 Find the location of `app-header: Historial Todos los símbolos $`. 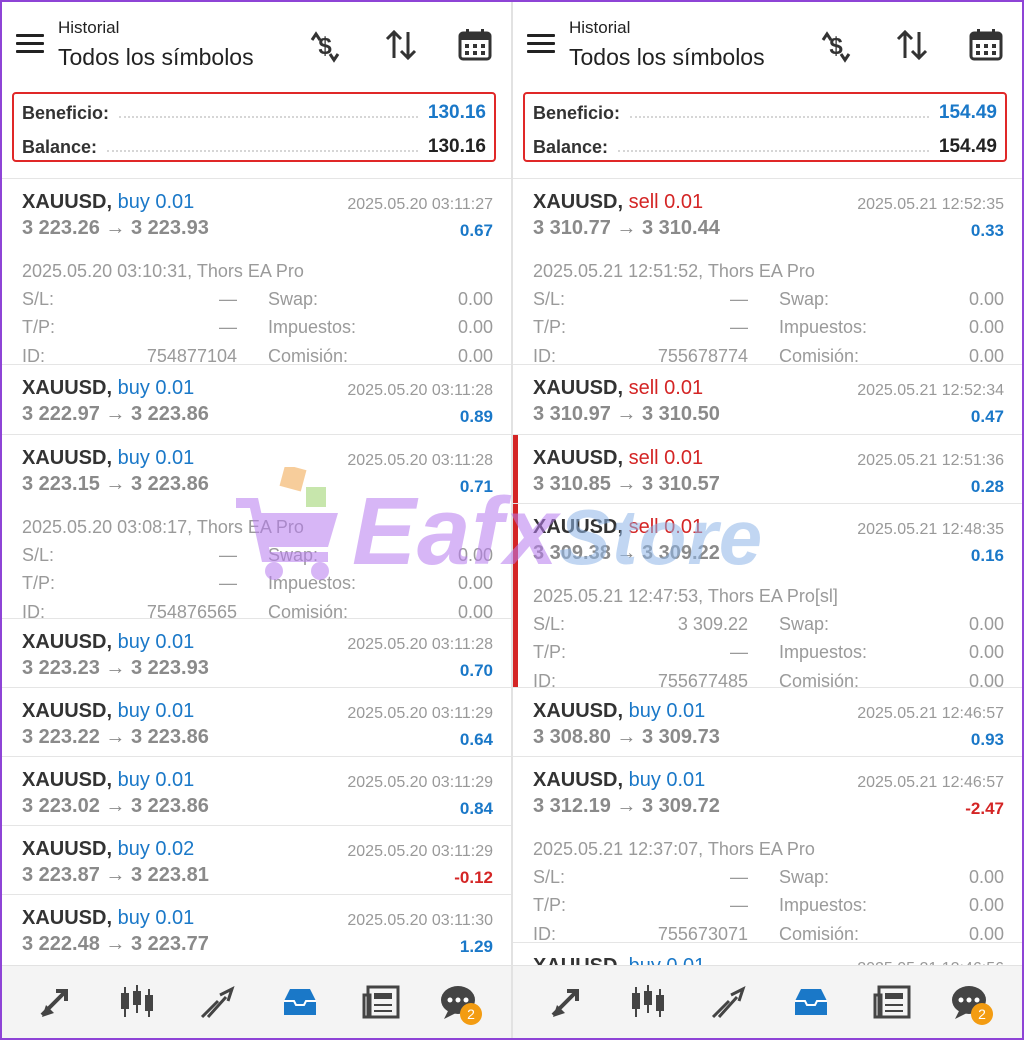

app-header: Historial Todos los símbolos $ is located at coordinates (256, 46).